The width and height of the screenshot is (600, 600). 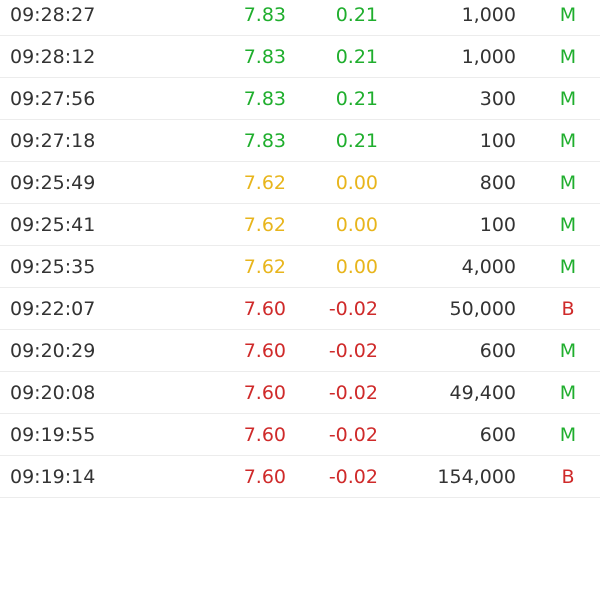 What do you see at coordinates (300, 183) in the screenshot?
I see `table-row: 09:25:49 7.62 0.00 800 M` at bounding box center [300, 183].